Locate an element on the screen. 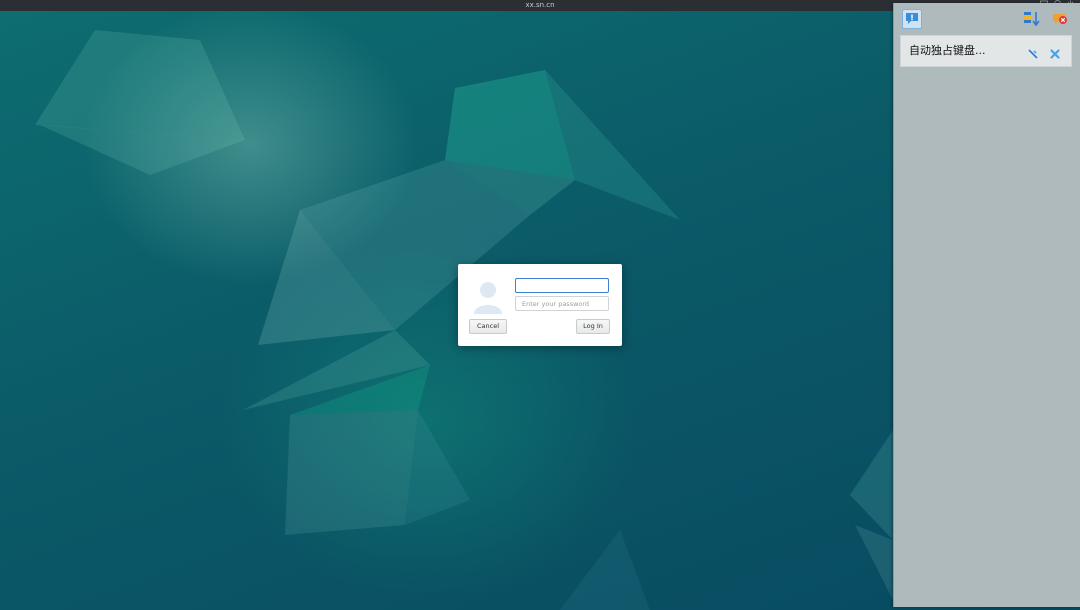 The image size is (1080, 610). hostname-label: xx.sn.cn is located at coordinates (540, 5).